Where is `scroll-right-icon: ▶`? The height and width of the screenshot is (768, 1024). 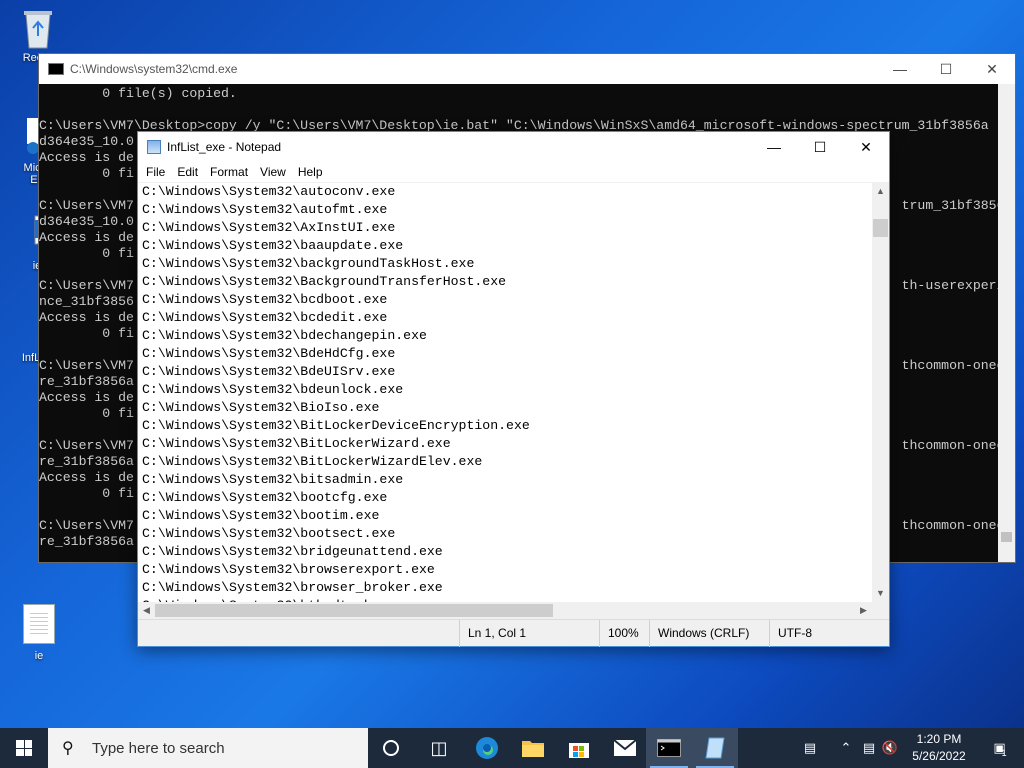
scroll-right-icon: ▶ is located at coordinates (863, 610).